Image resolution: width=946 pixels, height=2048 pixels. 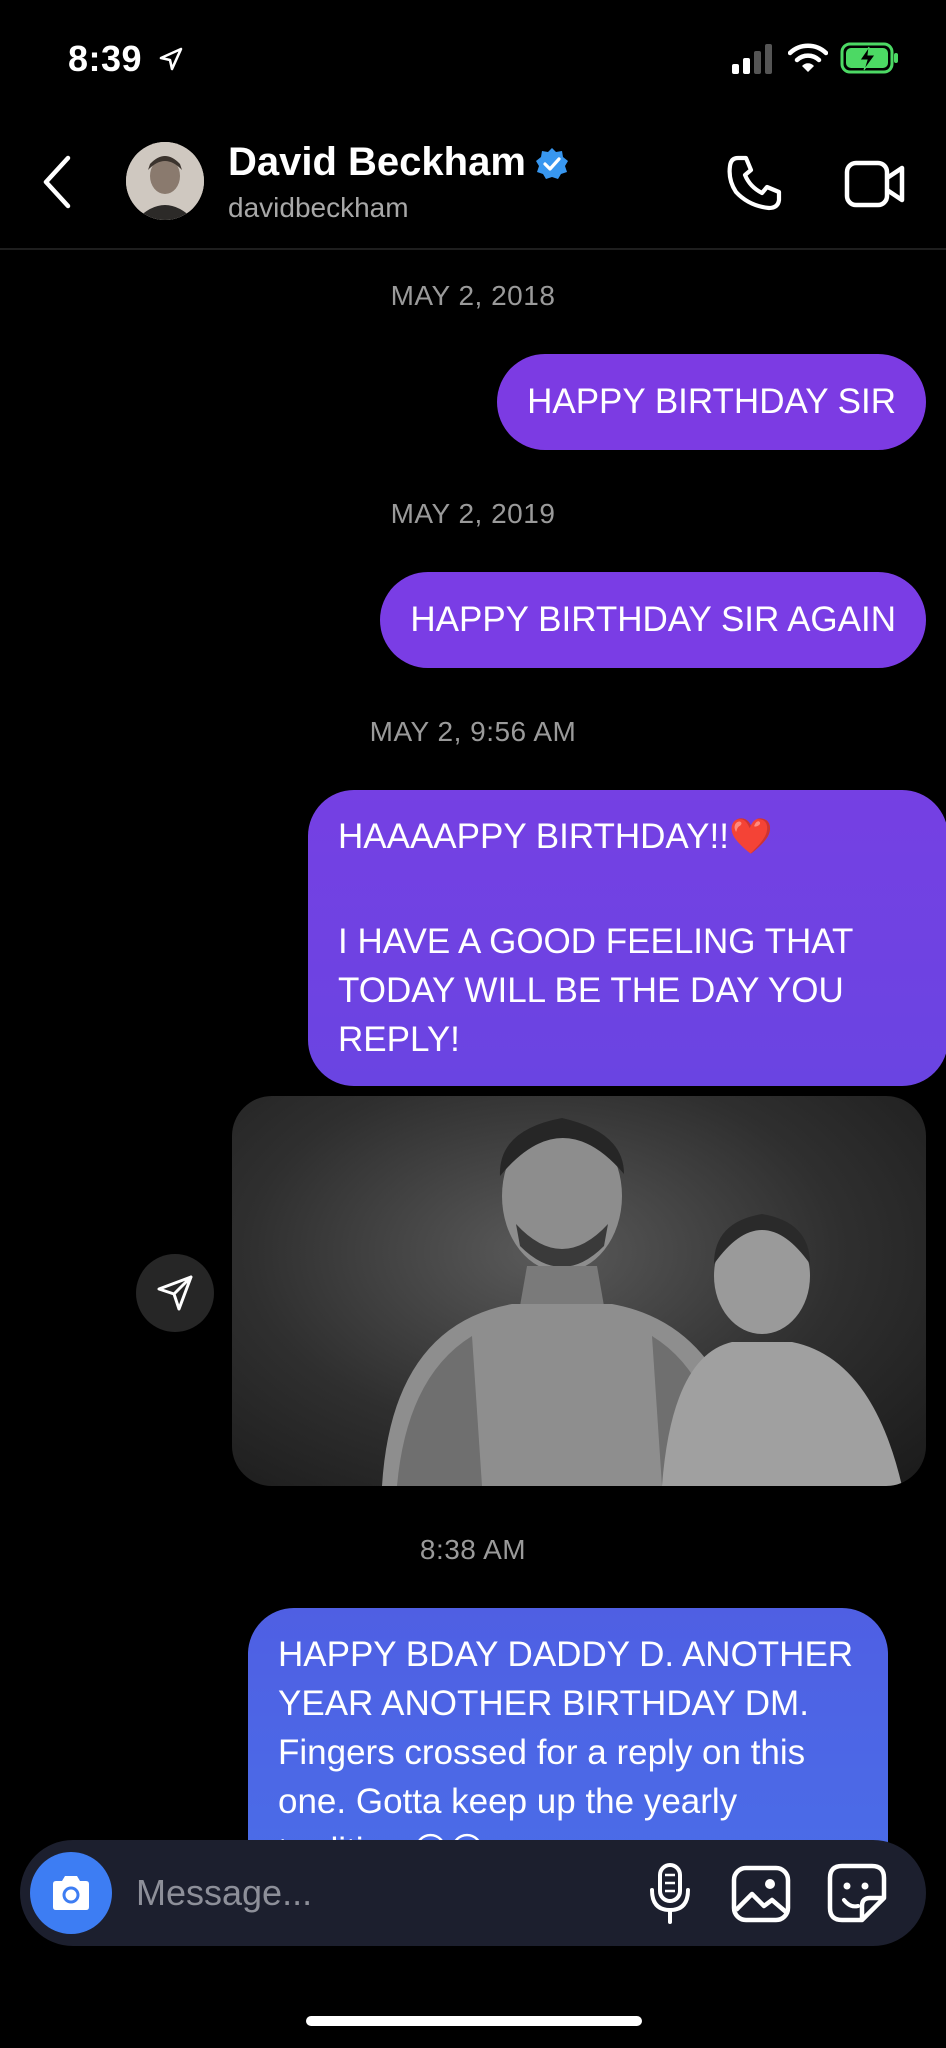 What do you see at coordinates (58, 184) in the screenshot?
I see `back-chevron-icon` at bounding box center [58, 184].